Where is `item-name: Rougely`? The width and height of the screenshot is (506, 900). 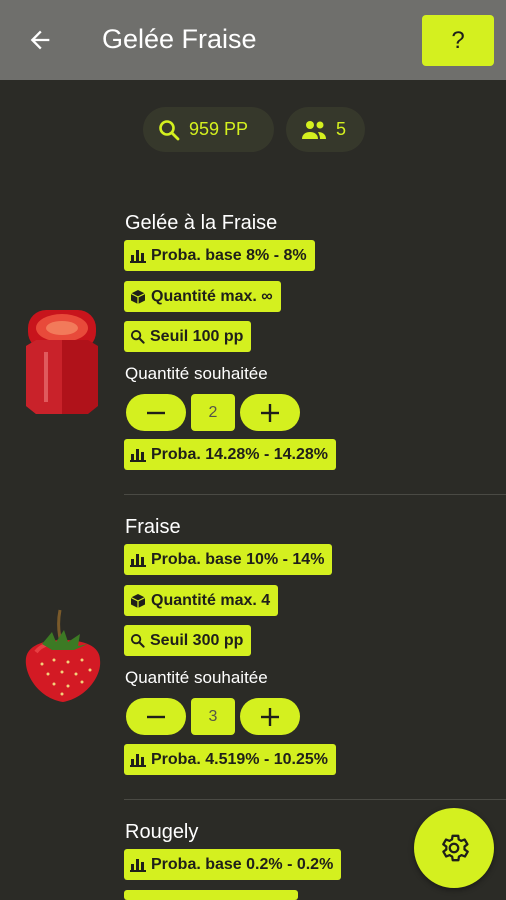 item-name: Rougely is located at coordinates (162, 832).